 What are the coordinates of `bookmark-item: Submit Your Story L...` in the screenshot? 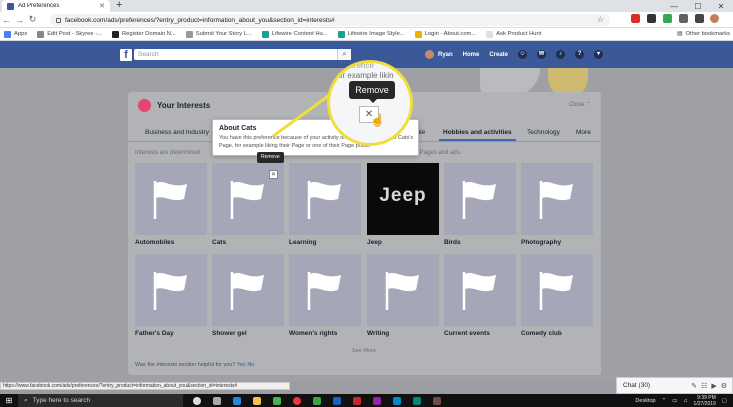 It's located at (218, 34).